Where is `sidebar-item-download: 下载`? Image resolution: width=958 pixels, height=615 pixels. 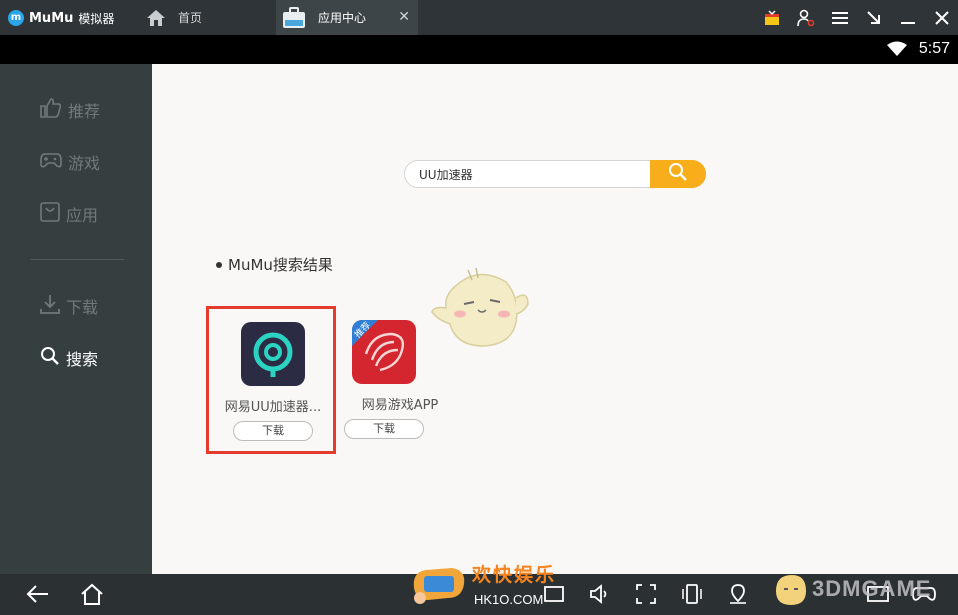 sidebar-item-download: 下载 is located at coordinates (69, 306).